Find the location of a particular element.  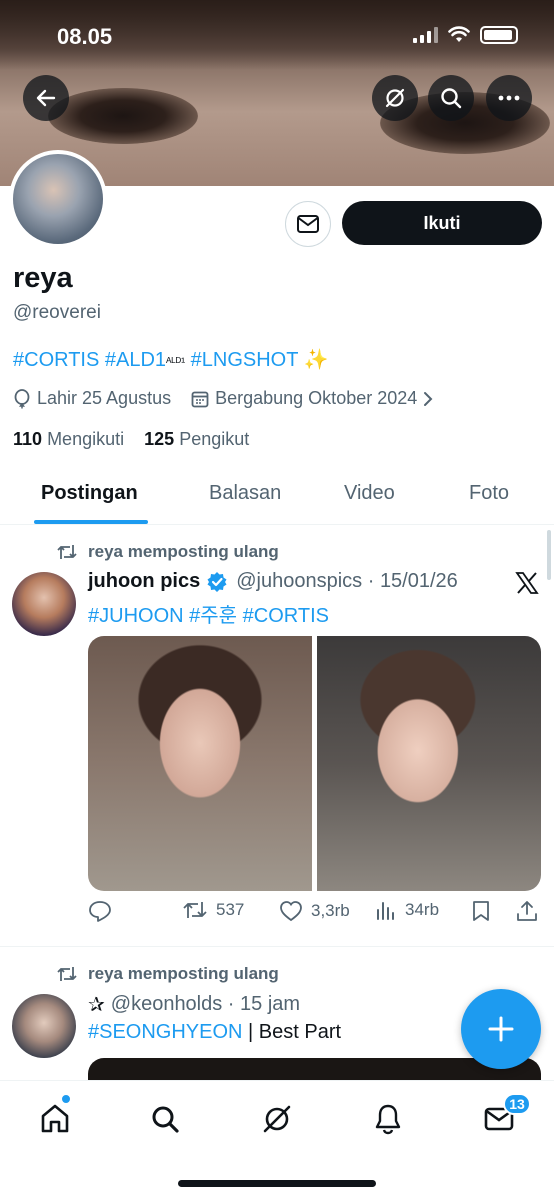

bell-icon is located at coordinates (388, 1119).